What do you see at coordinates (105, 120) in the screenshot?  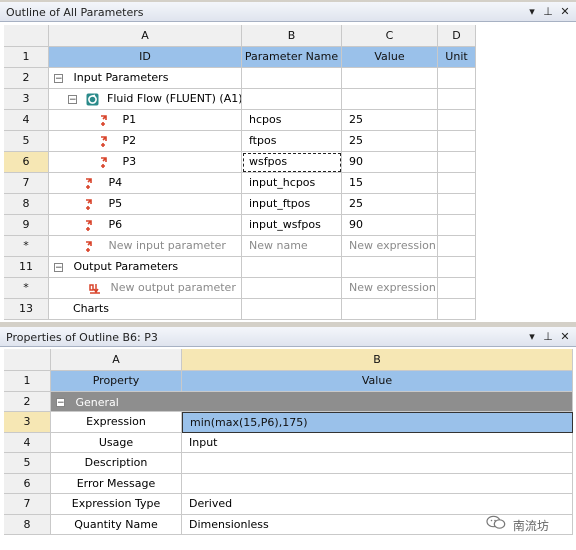 I see `input-parameter-icon` at bounding box center [105, 120].